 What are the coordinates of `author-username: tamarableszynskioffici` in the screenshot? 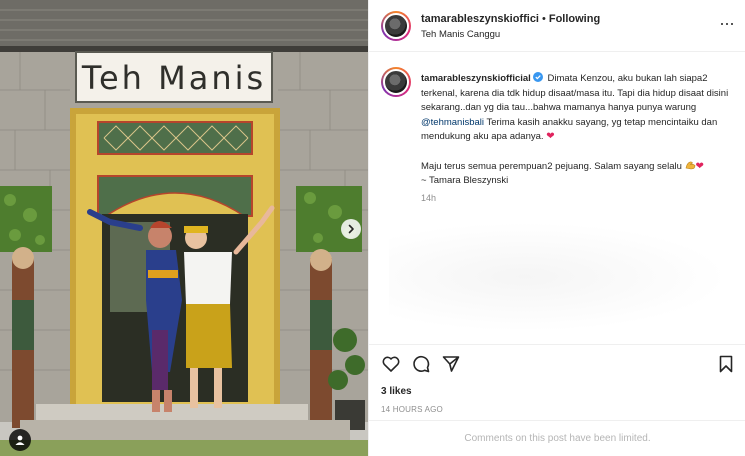 It's located at (480, 19).